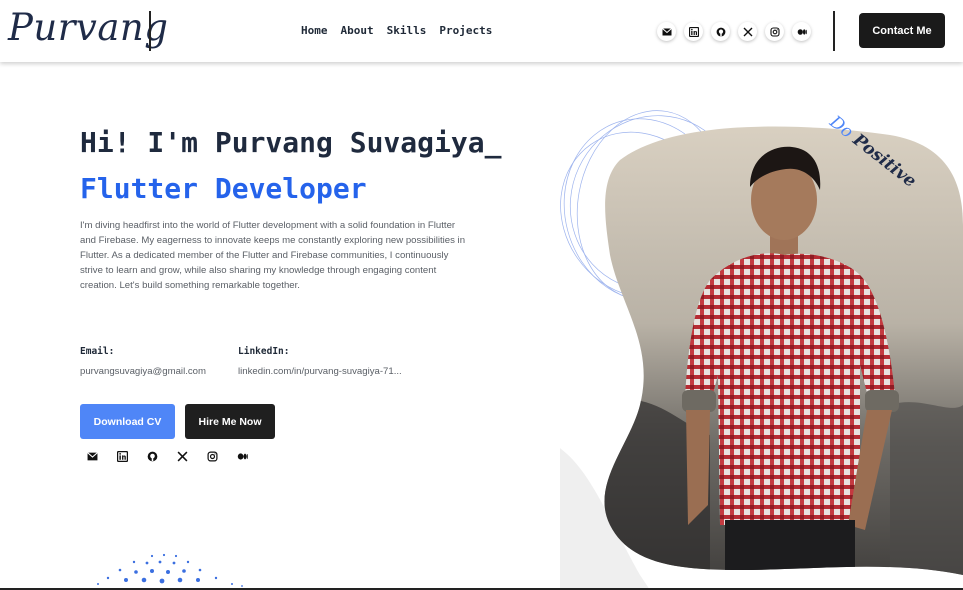  What do you see at coordinates (291, 142) in the screenshot?
I see `hero-greeting: Hi! I'm Purvang Suvagiya_` at bounding box center [291, 142].